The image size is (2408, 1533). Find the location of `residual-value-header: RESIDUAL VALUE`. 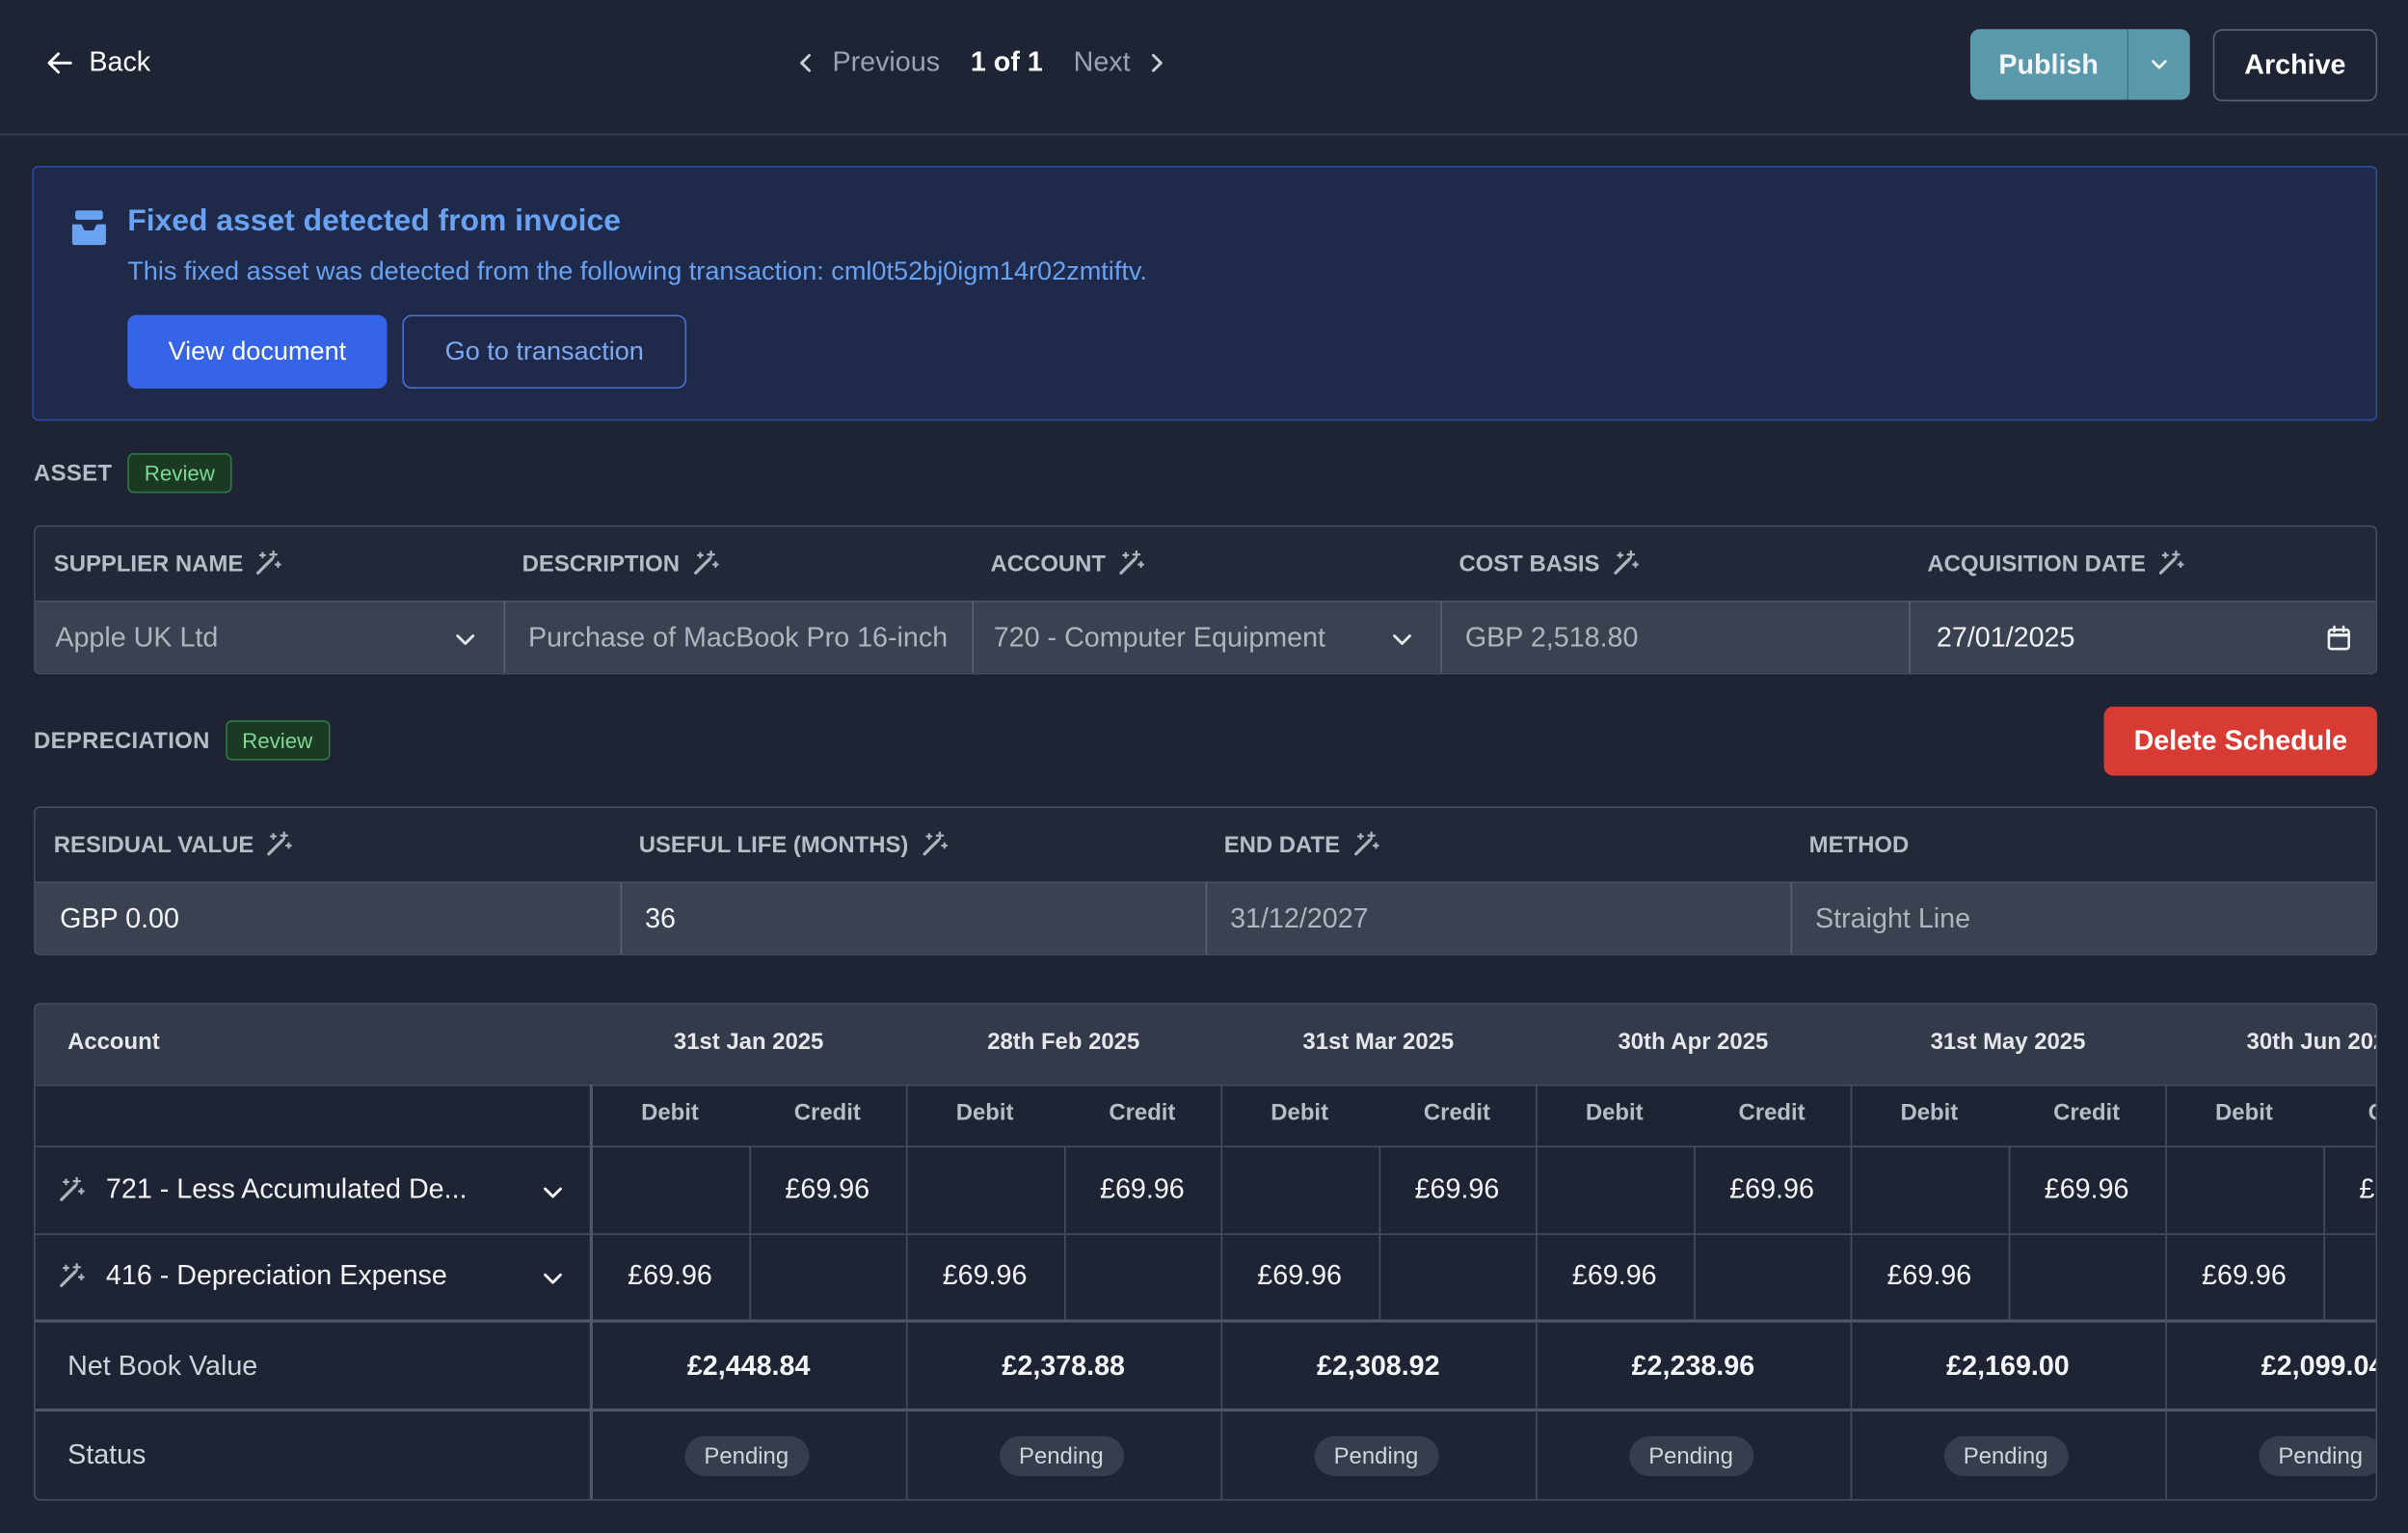

residual-value-header: RESIDUAL VALUE is located at coordinates (328, 845).